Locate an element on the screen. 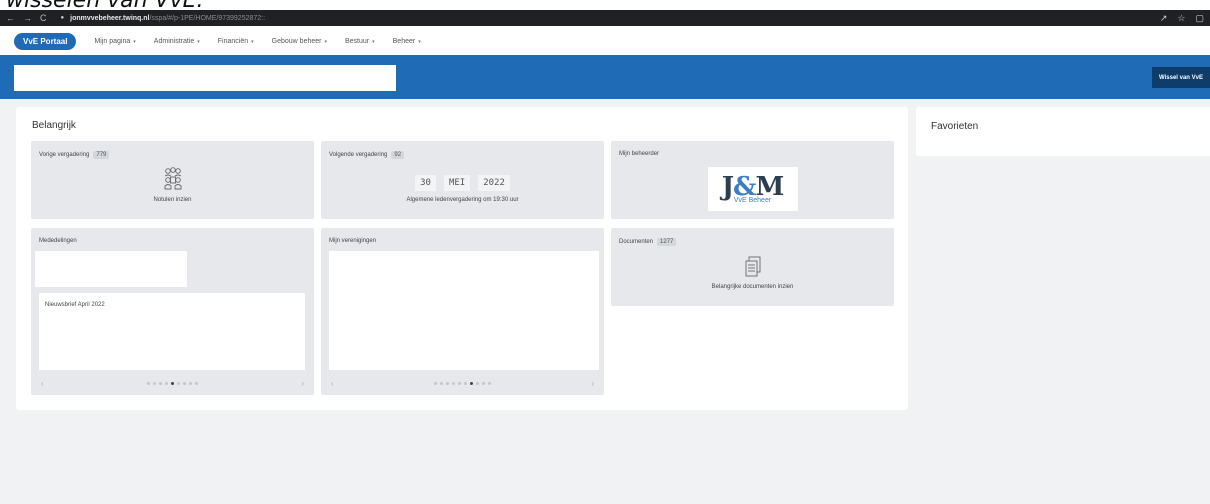  meeting-date: 30 MEI 2022 is located at coordinates (462, 183).